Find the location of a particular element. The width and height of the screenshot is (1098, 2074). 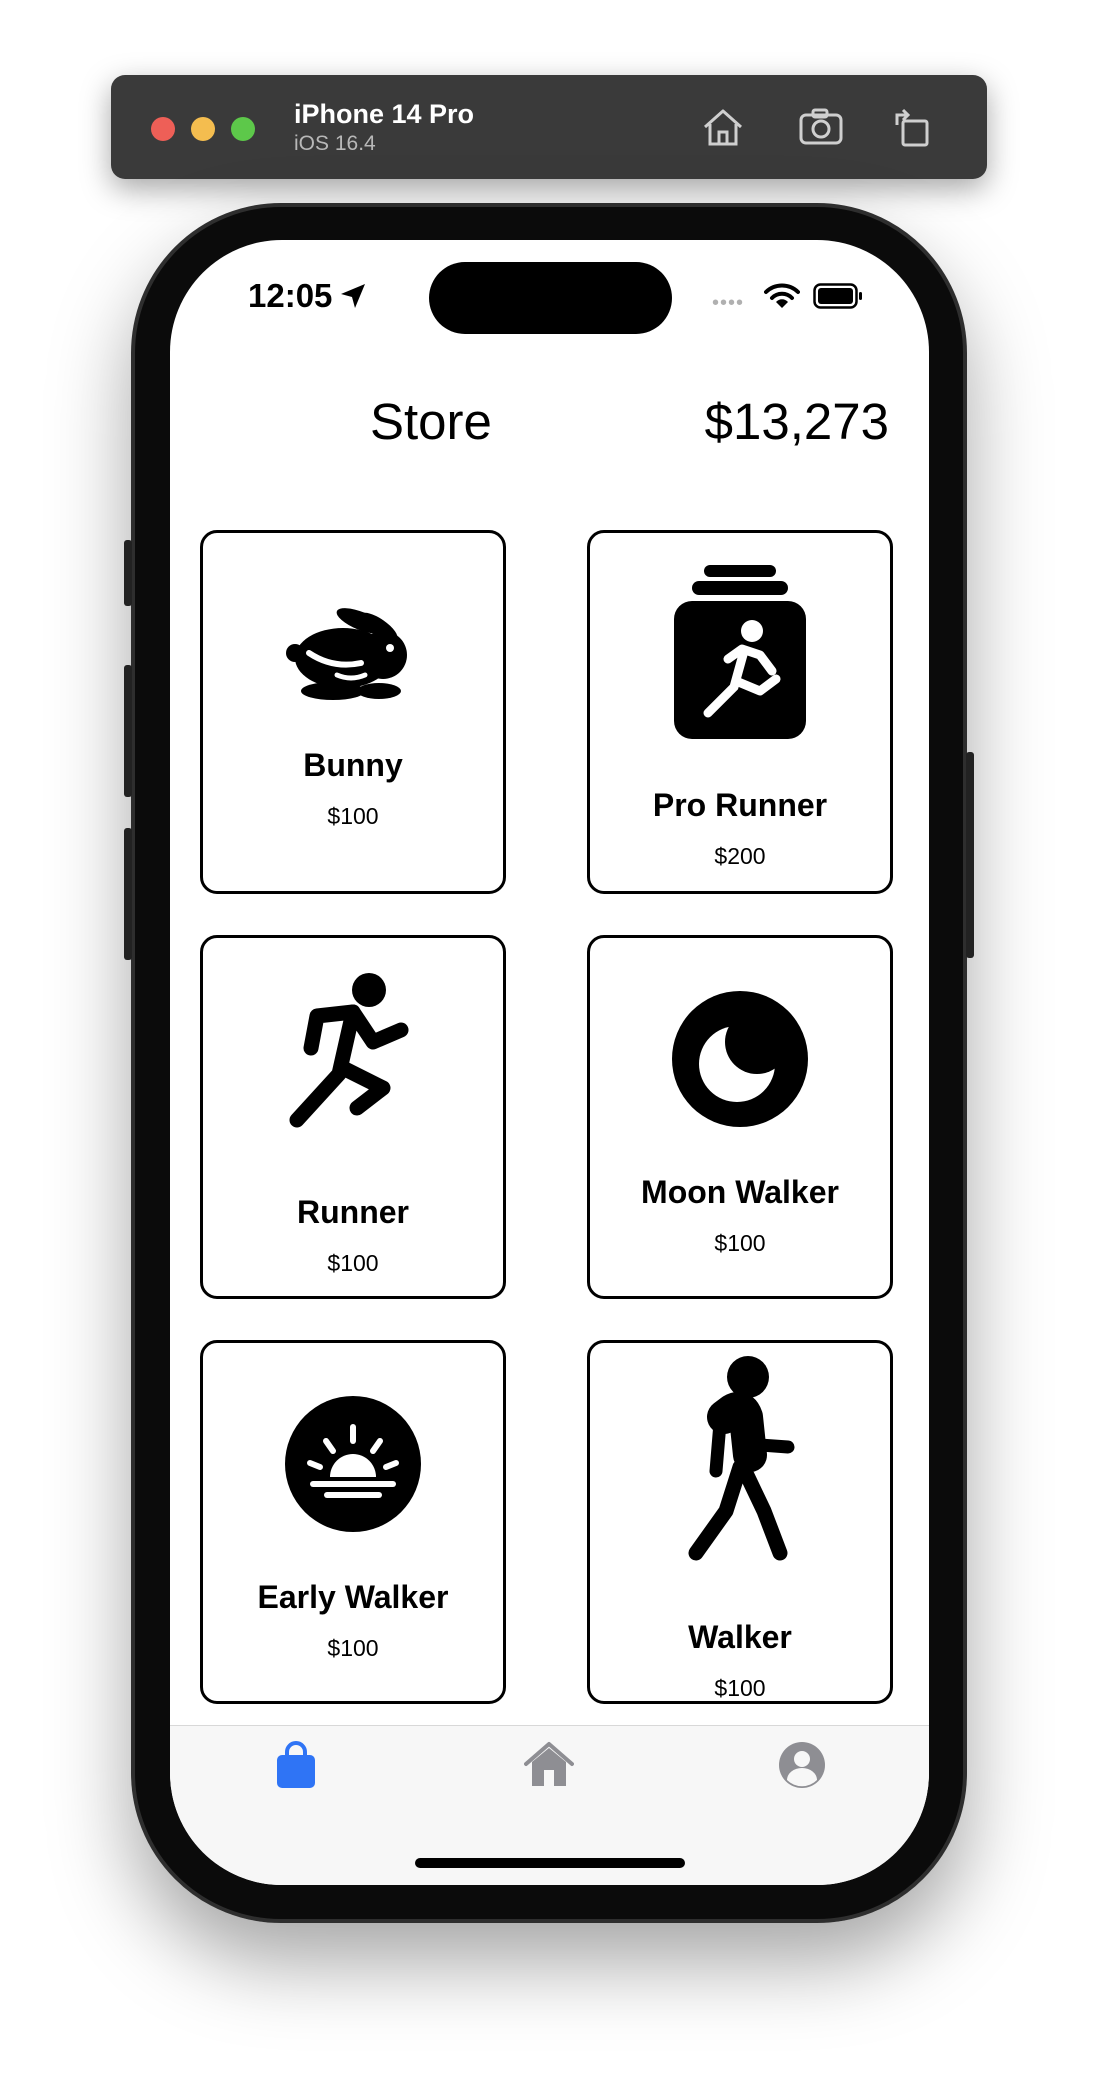

store-item-bunny: Bunny $100 is located at coordinates (353, 712).